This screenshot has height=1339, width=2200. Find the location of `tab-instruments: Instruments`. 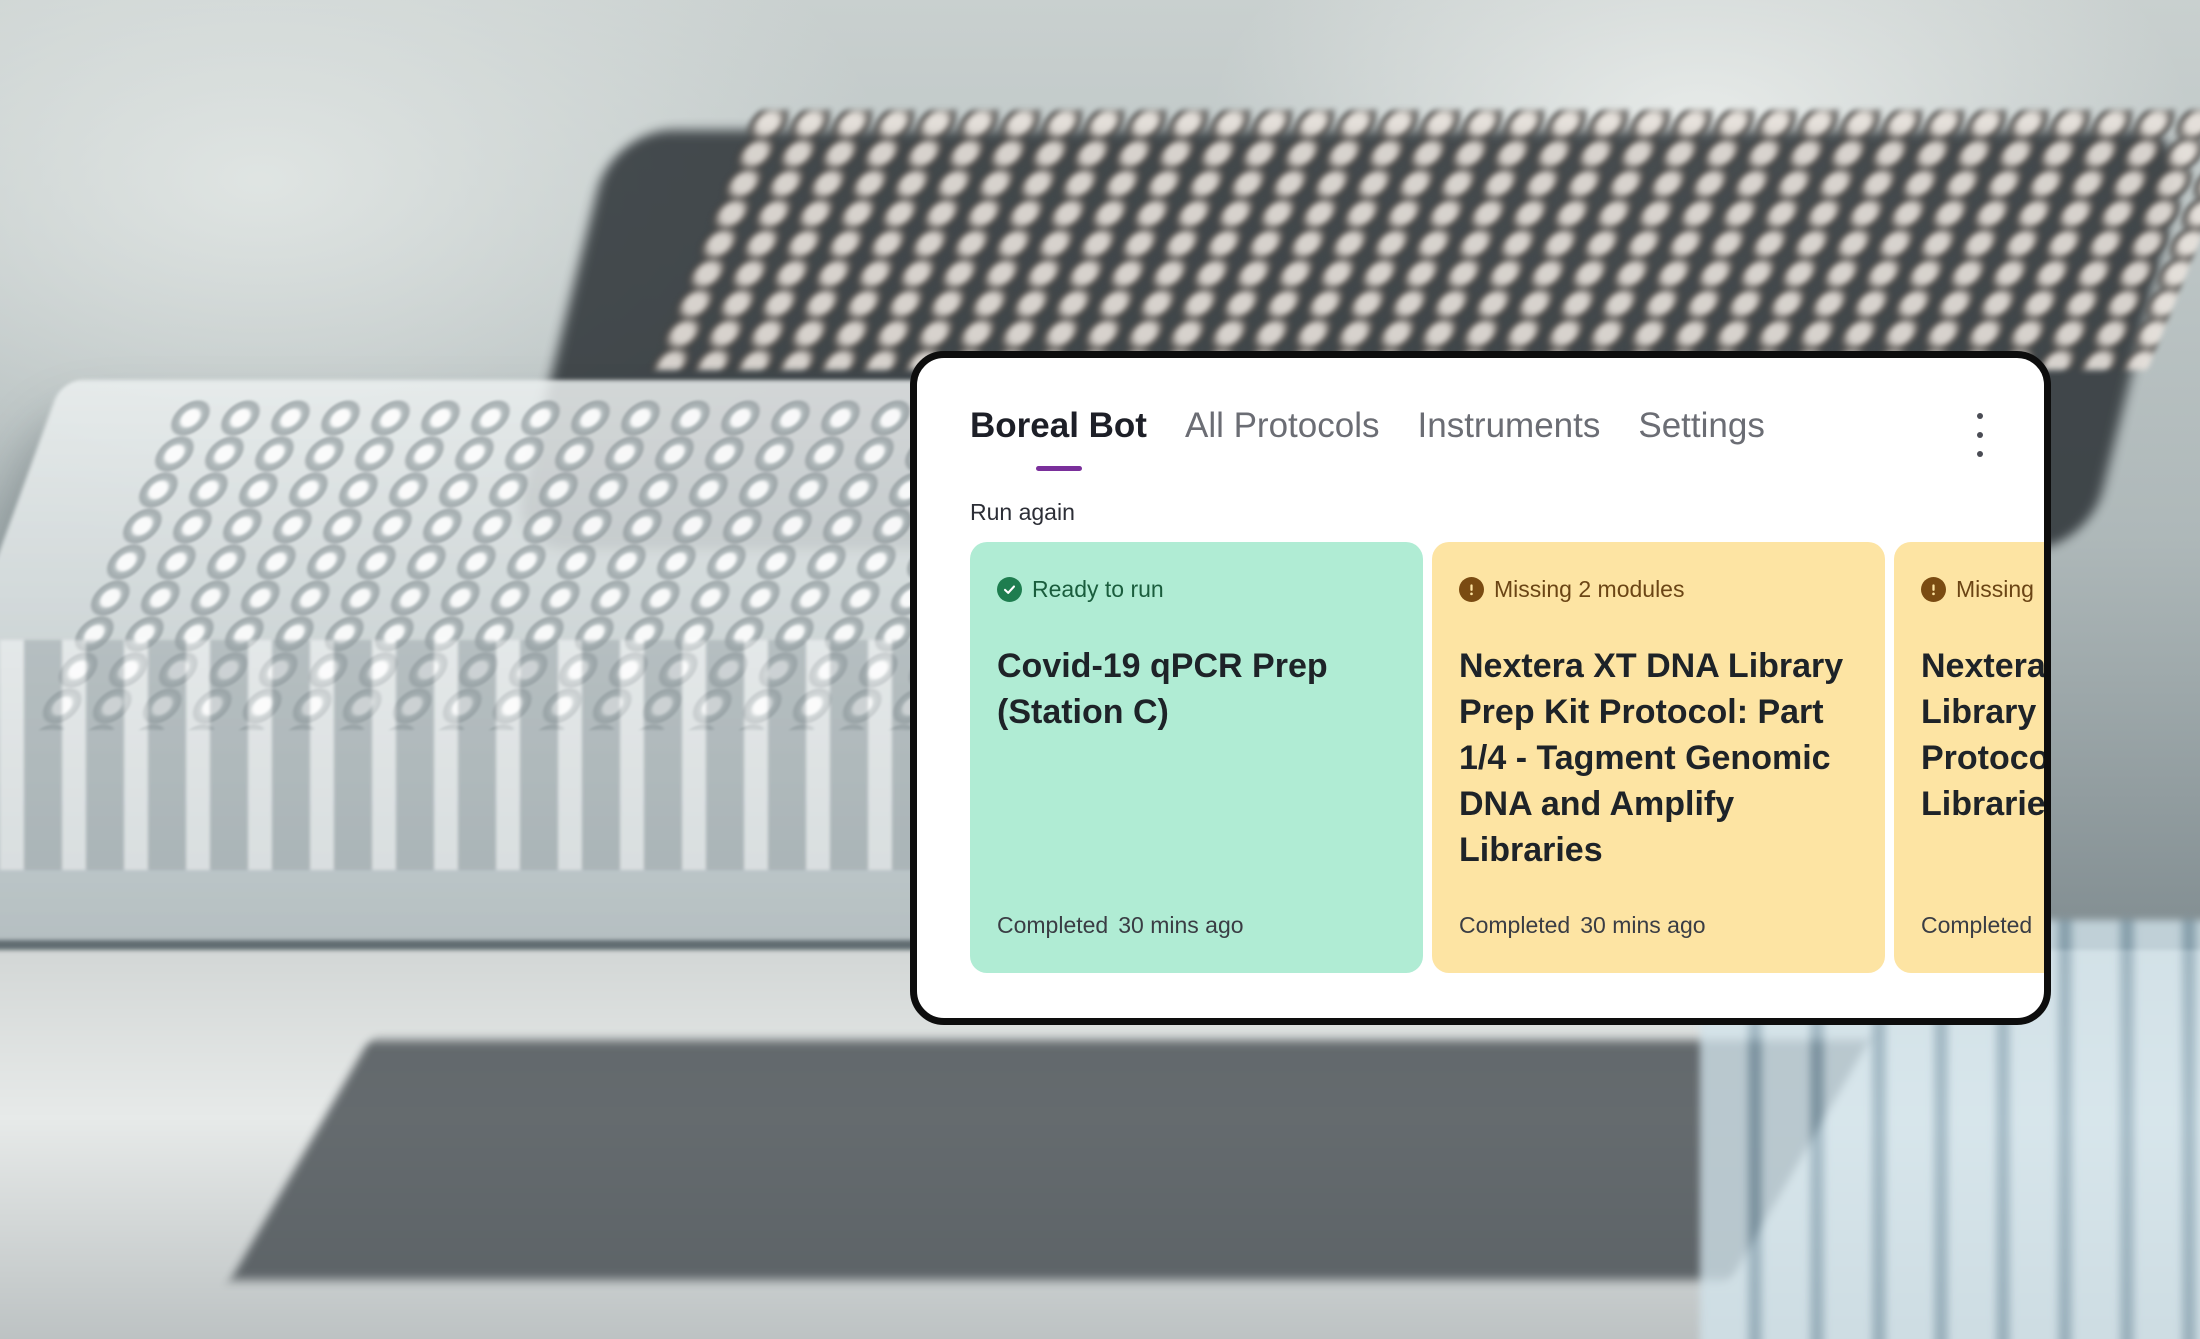

tab-instruments: Instruments is located at coordinates (1509, 426).